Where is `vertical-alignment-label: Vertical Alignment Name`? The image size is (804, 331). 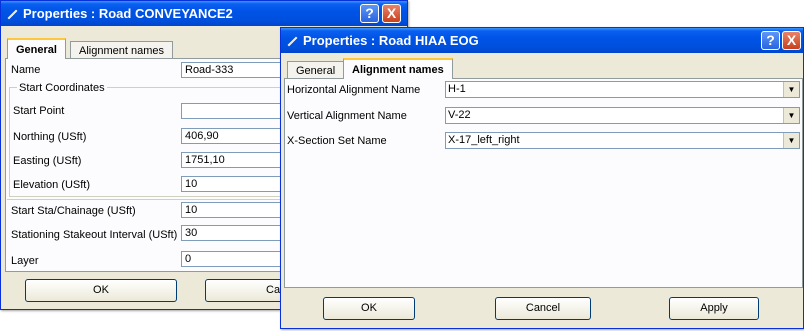 vertical-alignment-label: Vertical Alignment Name is located at coordinates (347, 116).